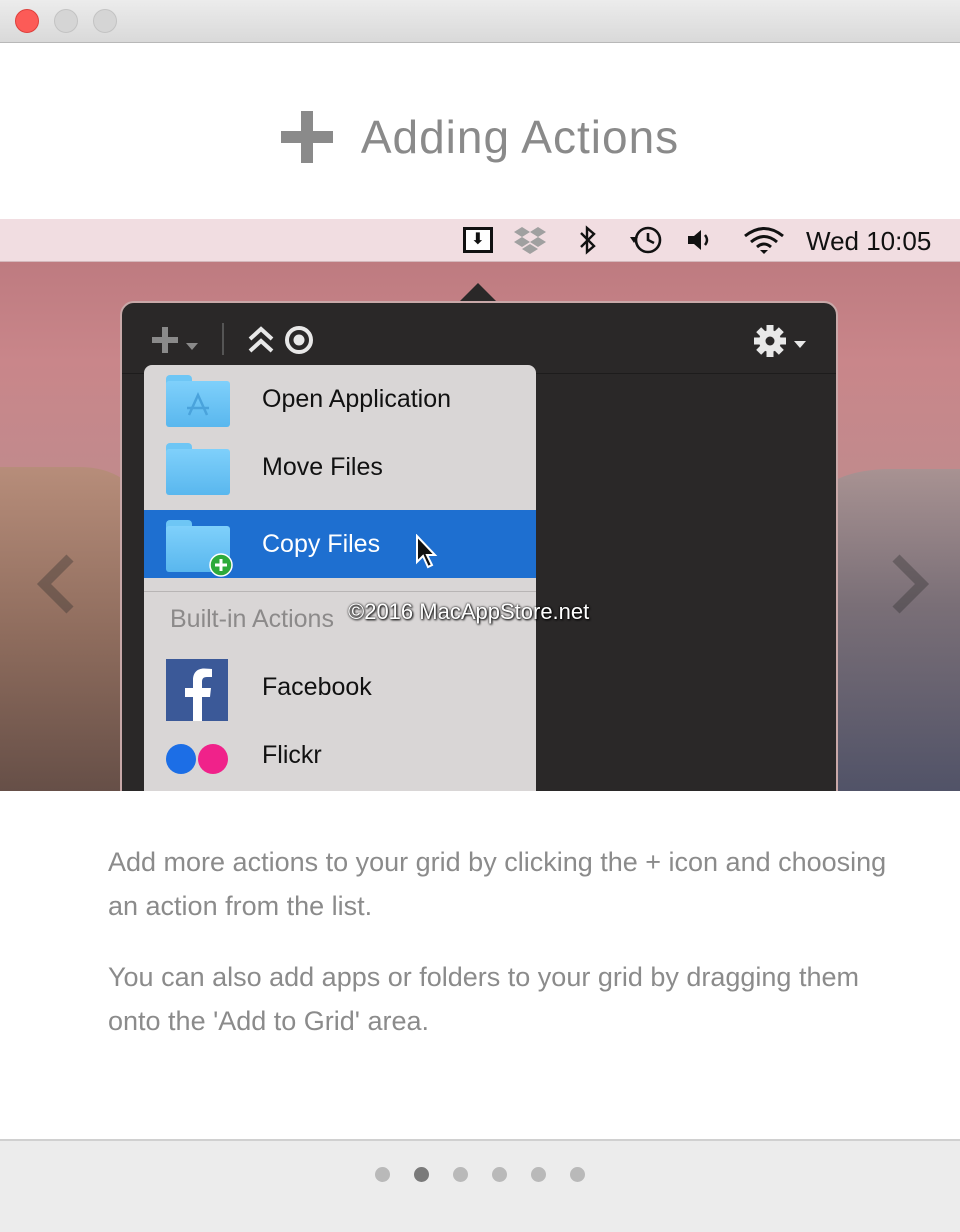 Image resolution: width=960 pixels, height=1232 pixels. Describe the element at coordinates (180, 342) in the screenshot. I see `add-action-button` at that location.